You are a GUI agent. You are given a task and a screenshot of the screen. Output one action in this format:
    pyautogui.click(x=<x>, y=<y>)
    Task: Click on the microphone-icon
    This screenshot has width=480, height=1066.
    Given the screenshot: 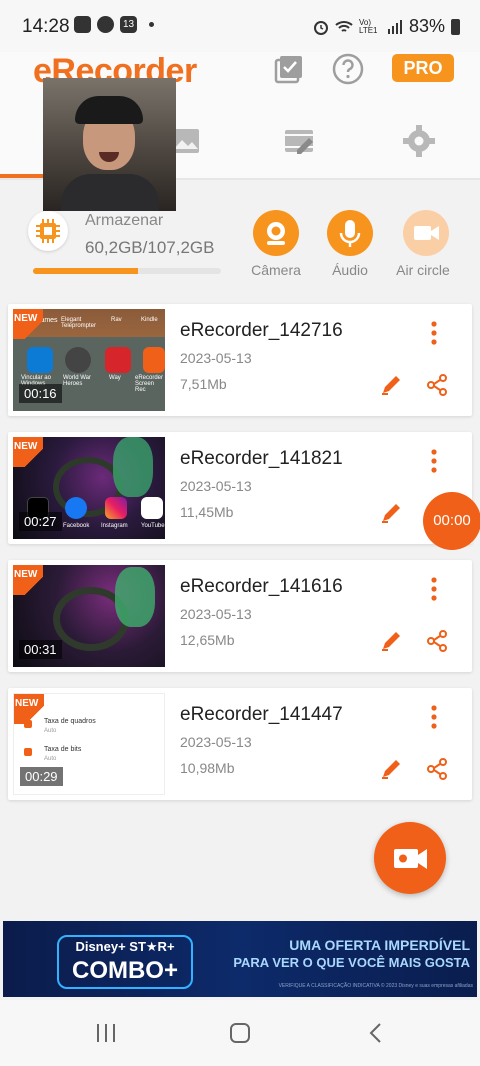 What is the action you would take?
    pyautogui.click(x=350, y=233)
    